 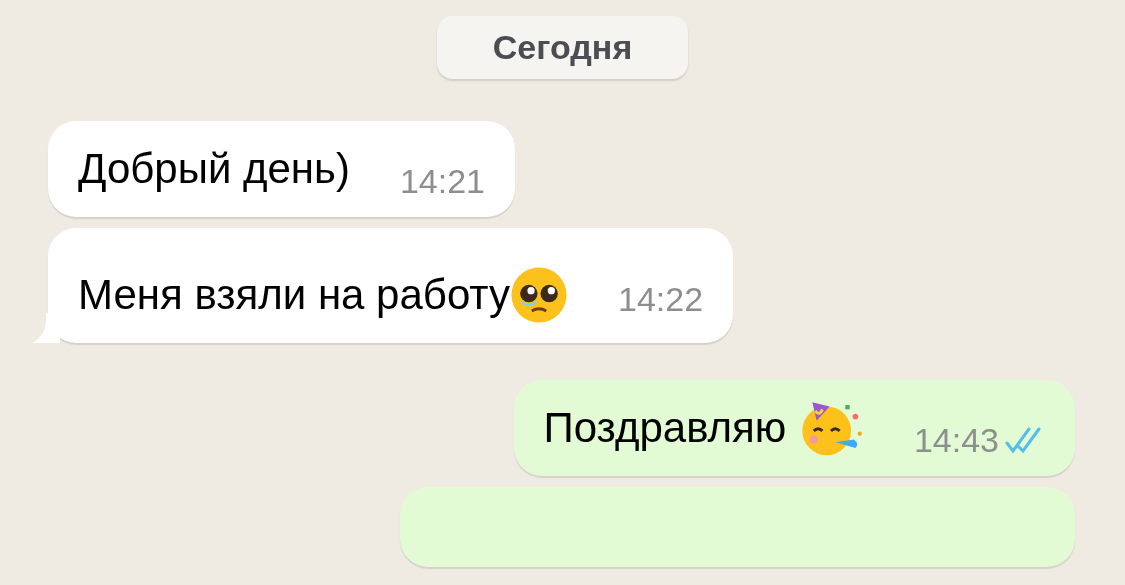 I want to click on message-text: Меня взяли на работу, so click(x=294, y=295).